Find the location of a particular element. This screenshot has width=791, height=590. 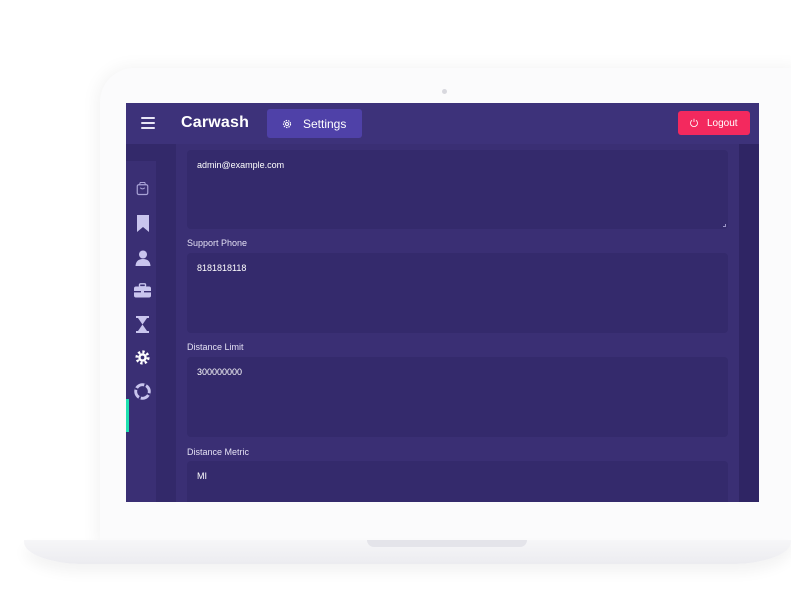

logout-label: Logout is located at coordinates (722, 123).